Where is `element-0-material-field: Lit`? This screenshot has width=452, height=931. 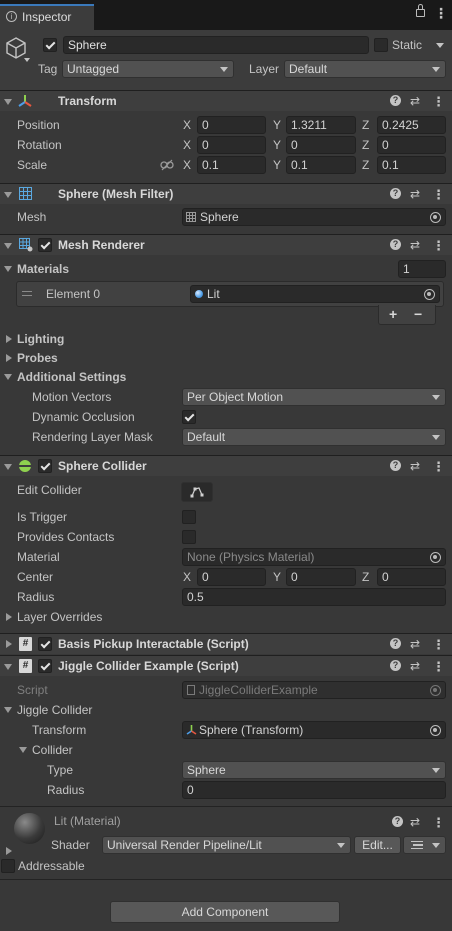 element-0-material-field: Lit is located at coordinates (315, 294).